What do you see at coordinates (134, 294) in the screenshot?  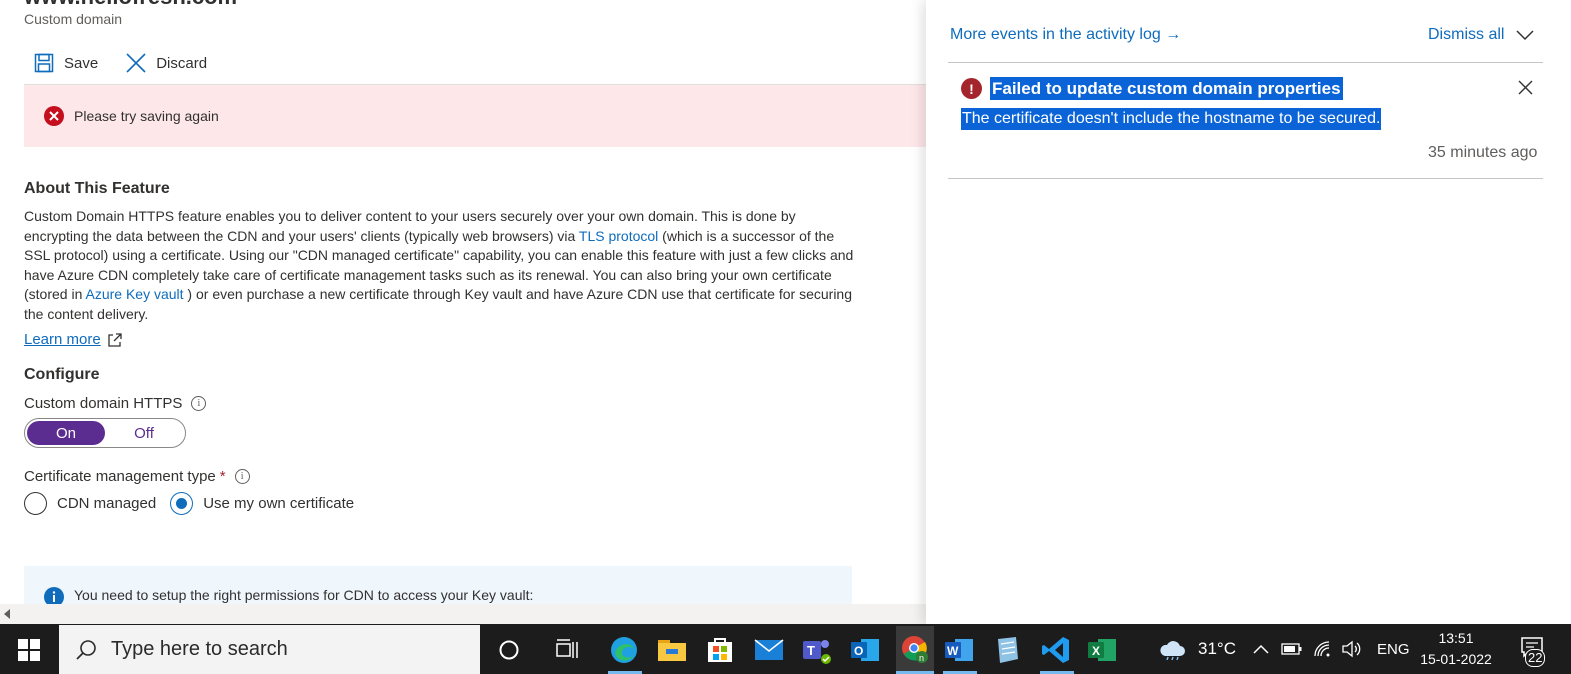 I see `azure-key-vault-link: Azure Key vault` at bounding box center [134, 294].